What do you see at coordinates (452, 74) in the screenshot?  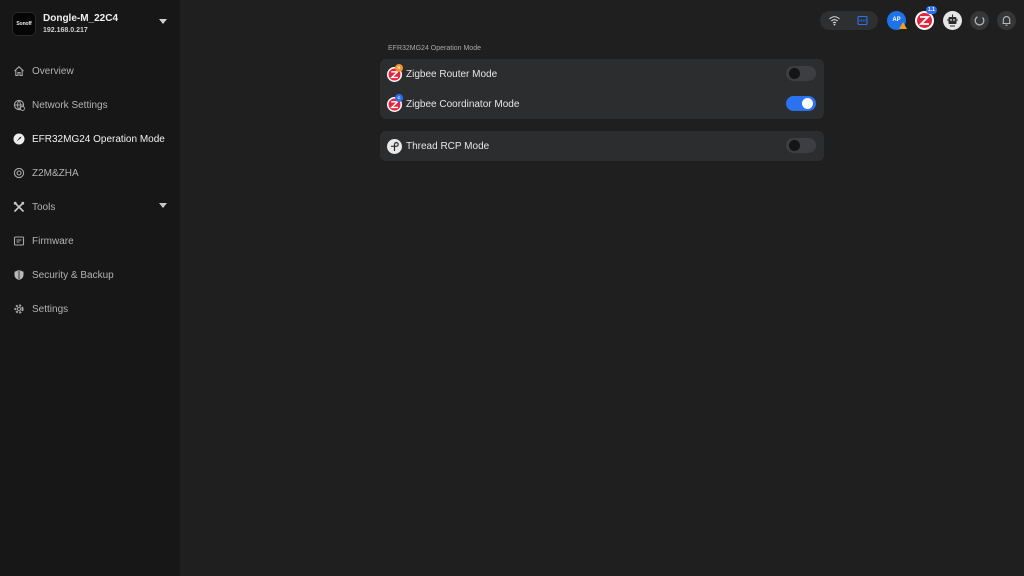 I see `mode-label: Zigbee Router Mode` at bounding box center [452, 74].